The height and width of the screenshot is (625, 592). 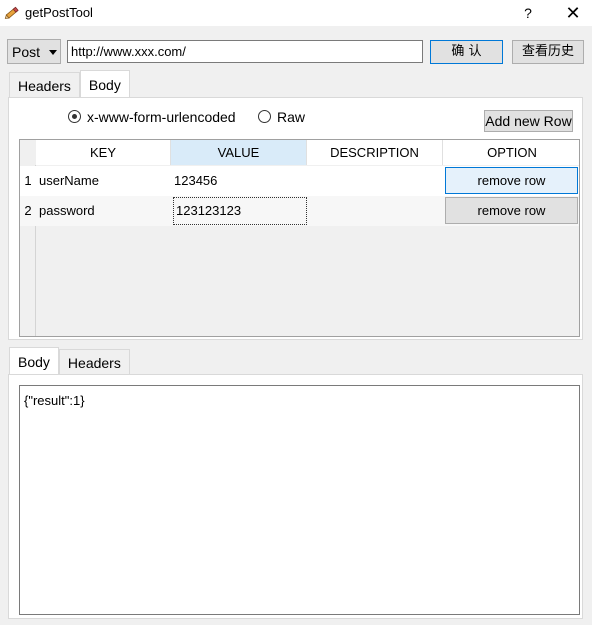 I want to click on radio-unchecked-icon, so click(x=264, y=116).